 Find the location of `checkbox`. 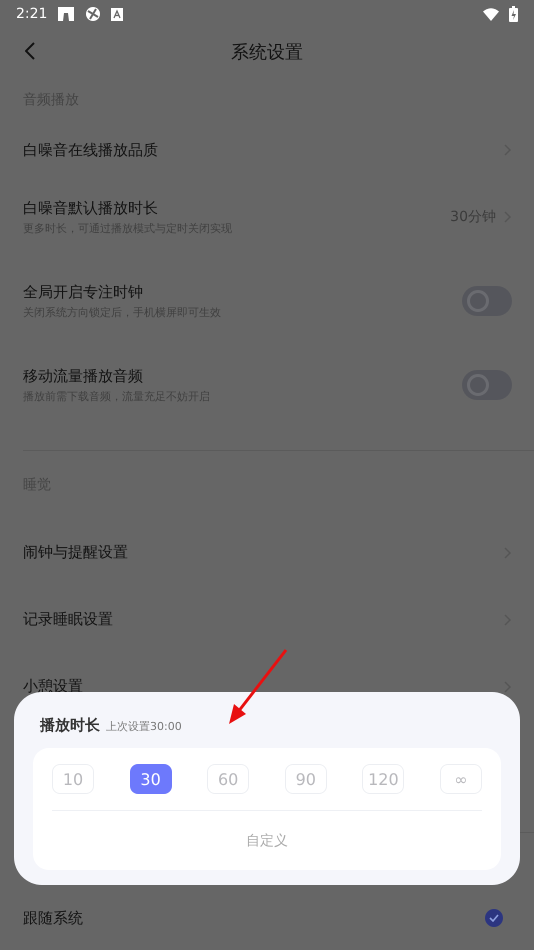

checkbox is located at coordinates (494, 918).